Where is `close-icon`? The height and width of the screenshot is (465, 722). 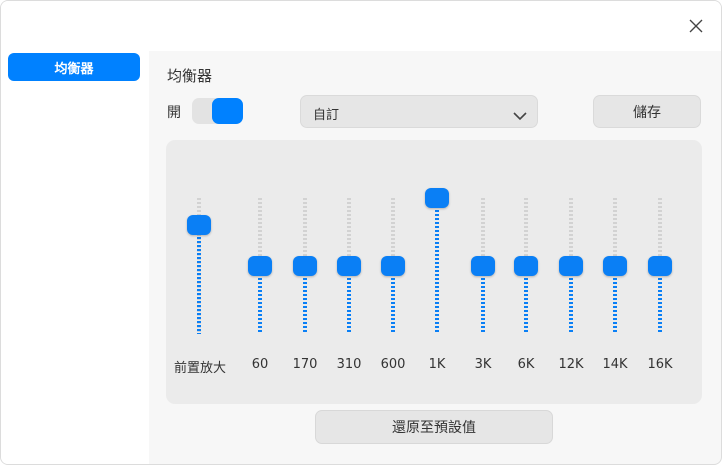
close-icon is located at coordinates (696, 26).